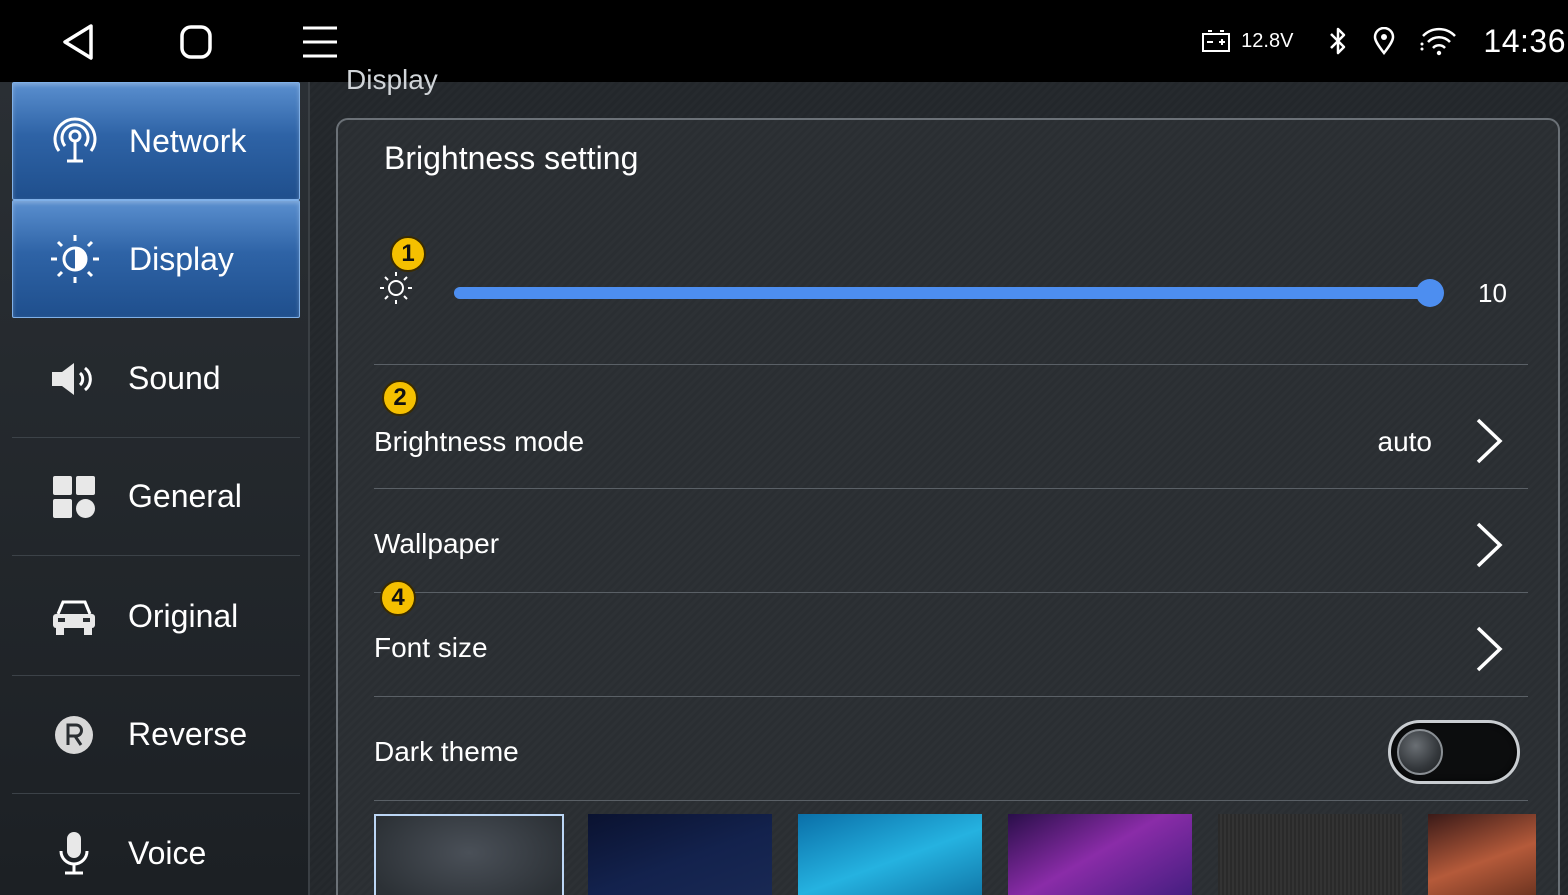 The height and width of the screenshot is (895, 1568). What do you see at coordinates (431, 647) in the screenshot?
I see `font-size-label: Font size` at bounding box center [431, 647].